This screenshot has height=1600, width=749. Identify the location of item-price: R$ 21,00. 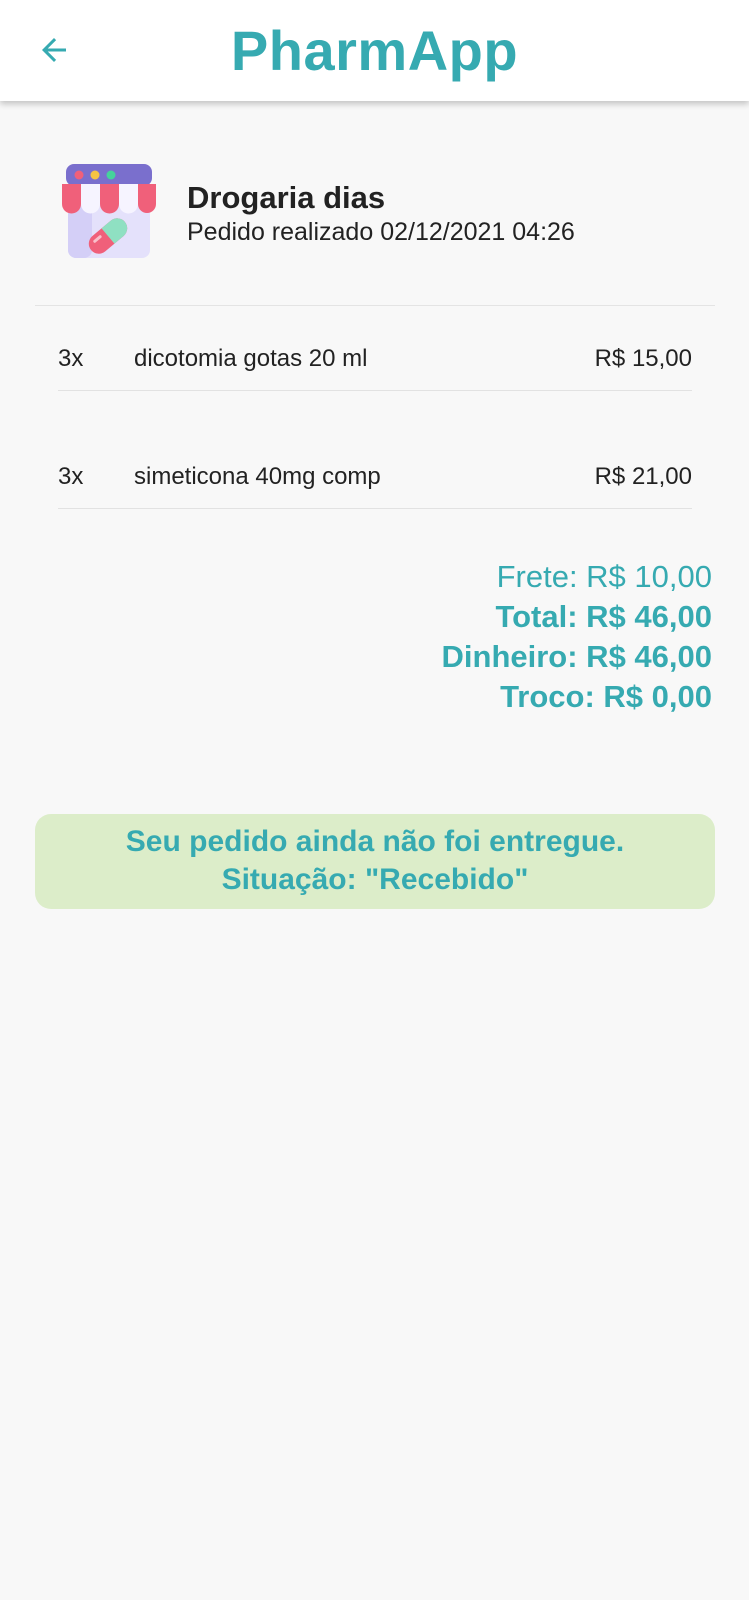
(643, 476).